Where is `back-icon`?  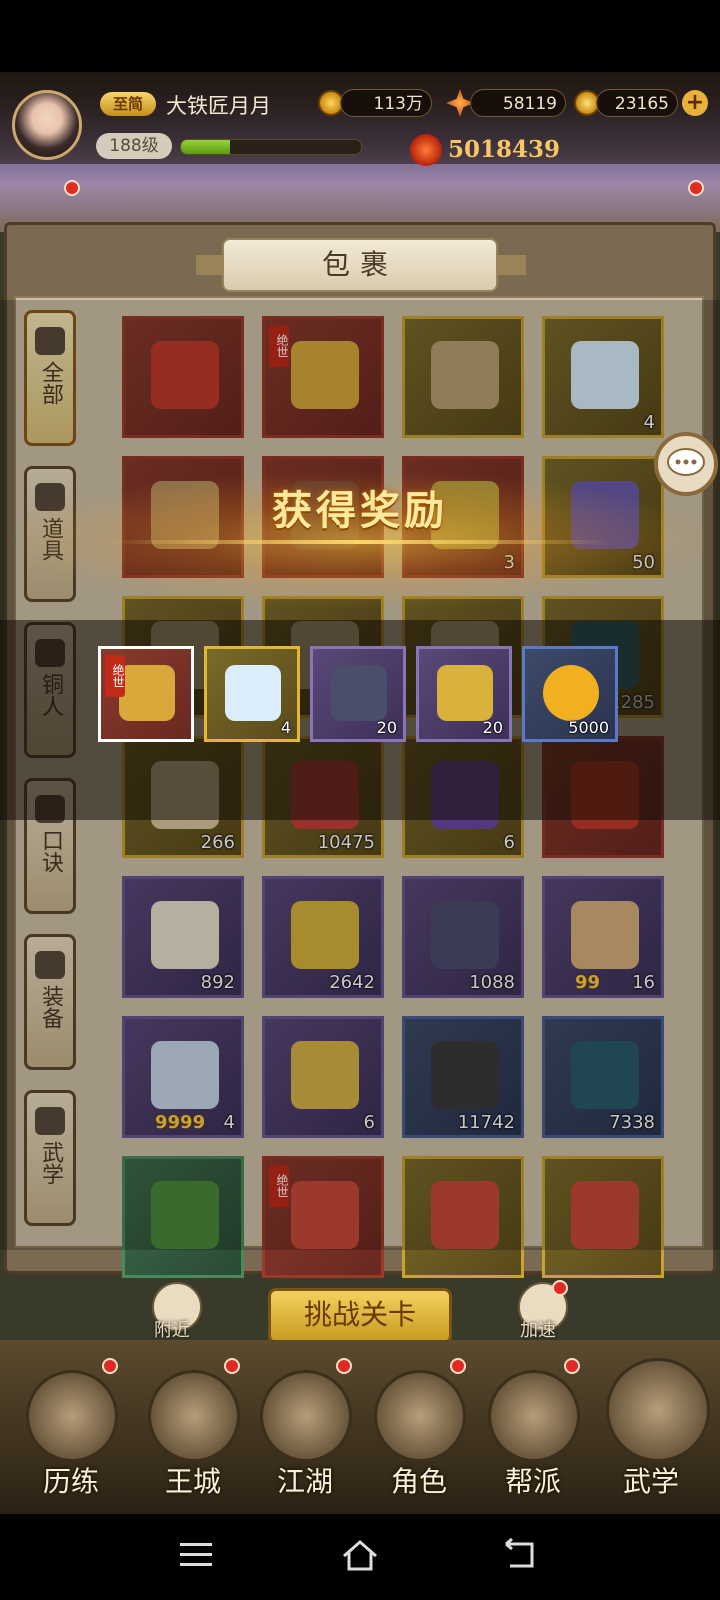 back-icon is located at coordinates (520, 1555).